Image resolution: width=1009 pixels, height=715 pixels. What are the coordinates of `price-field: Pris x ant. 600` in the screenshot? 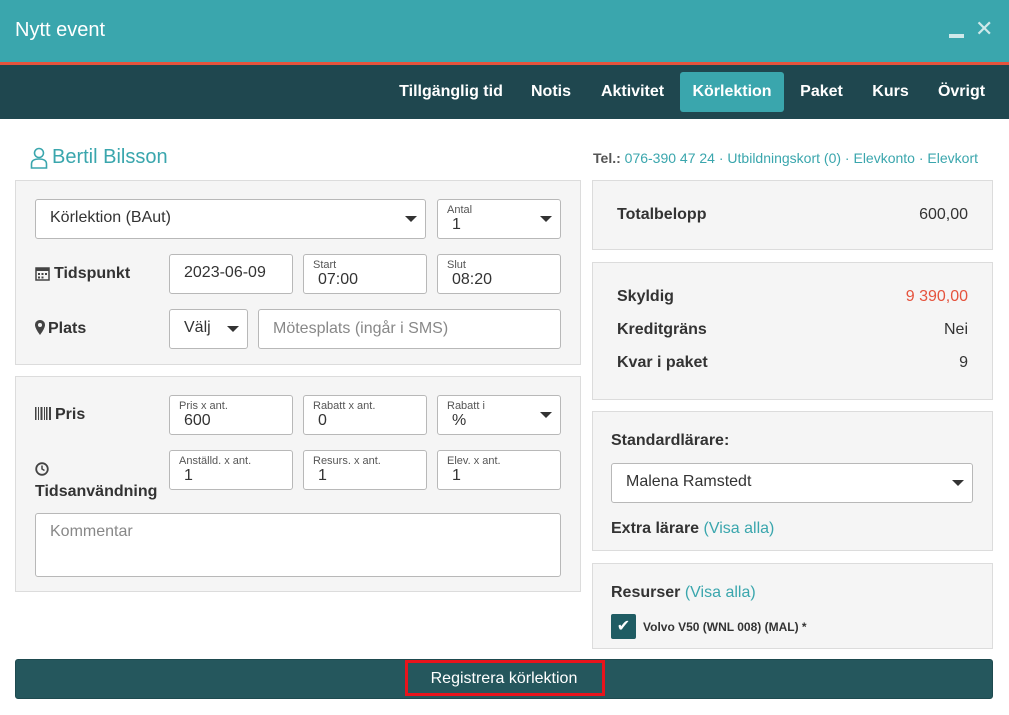 It's located at (231, 415).